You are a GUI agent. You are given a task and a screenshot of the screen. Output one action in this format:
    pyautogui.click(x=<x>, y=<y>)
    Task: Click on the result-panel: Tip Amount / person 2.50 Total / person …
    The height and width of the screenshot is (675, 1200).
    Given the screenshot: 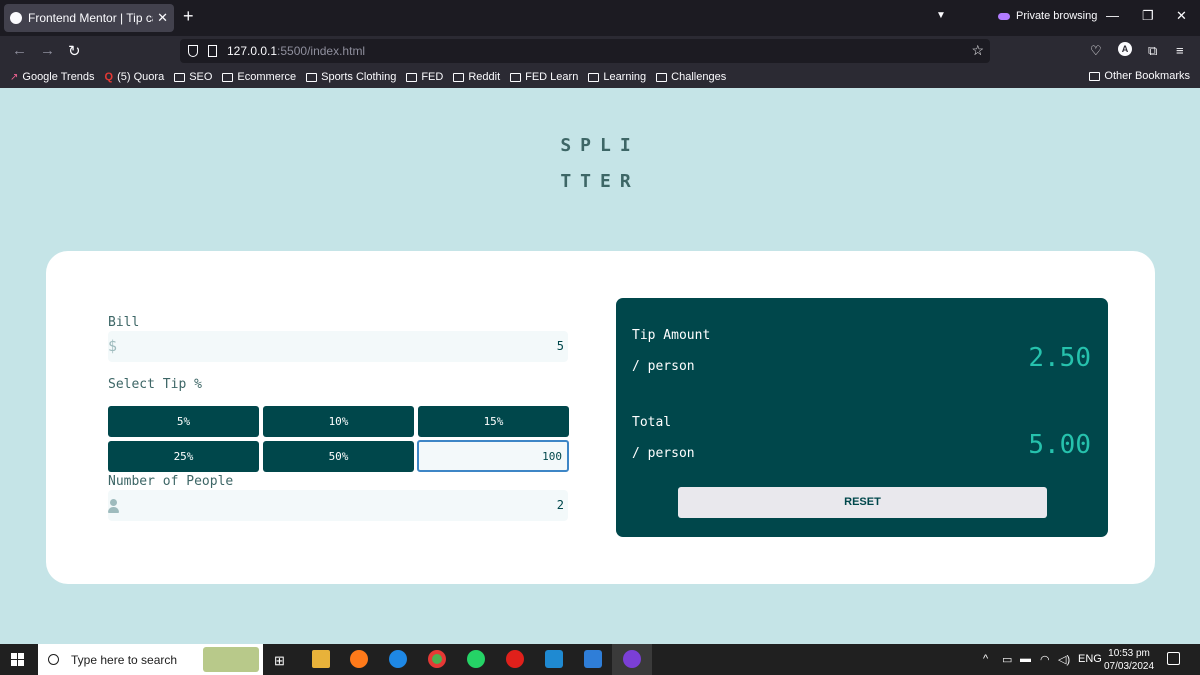 What is the action you would take?
    pyautogui.click(x=862, y=417)
    